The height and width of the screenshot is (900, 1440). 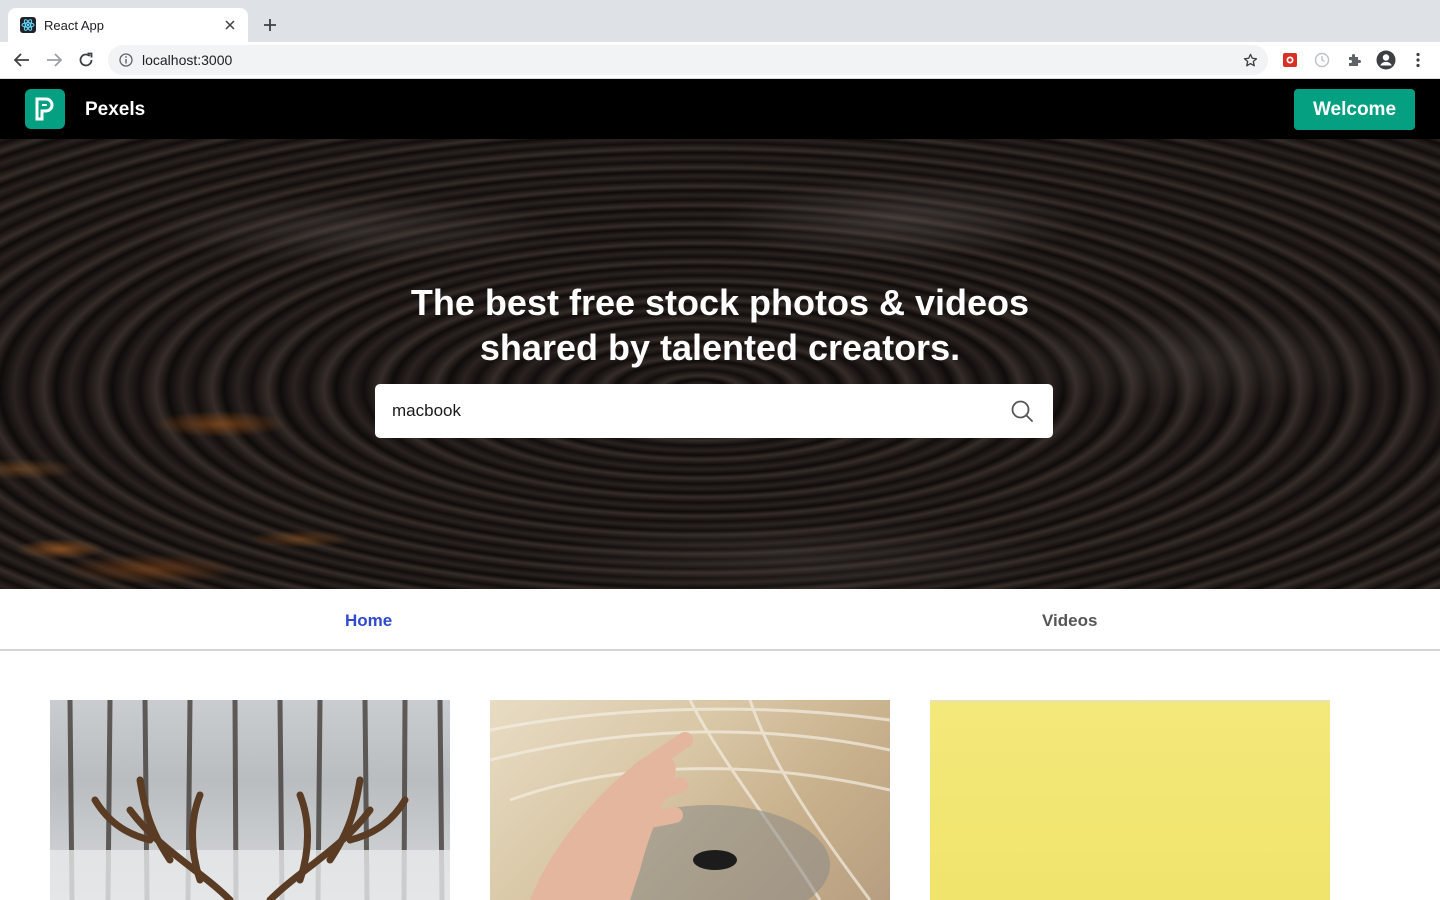 What do you see at coordinates (720, 109) in the screenshot?
I see `app-navbar: Pexels Welcome` at bounding box center [720, 109].